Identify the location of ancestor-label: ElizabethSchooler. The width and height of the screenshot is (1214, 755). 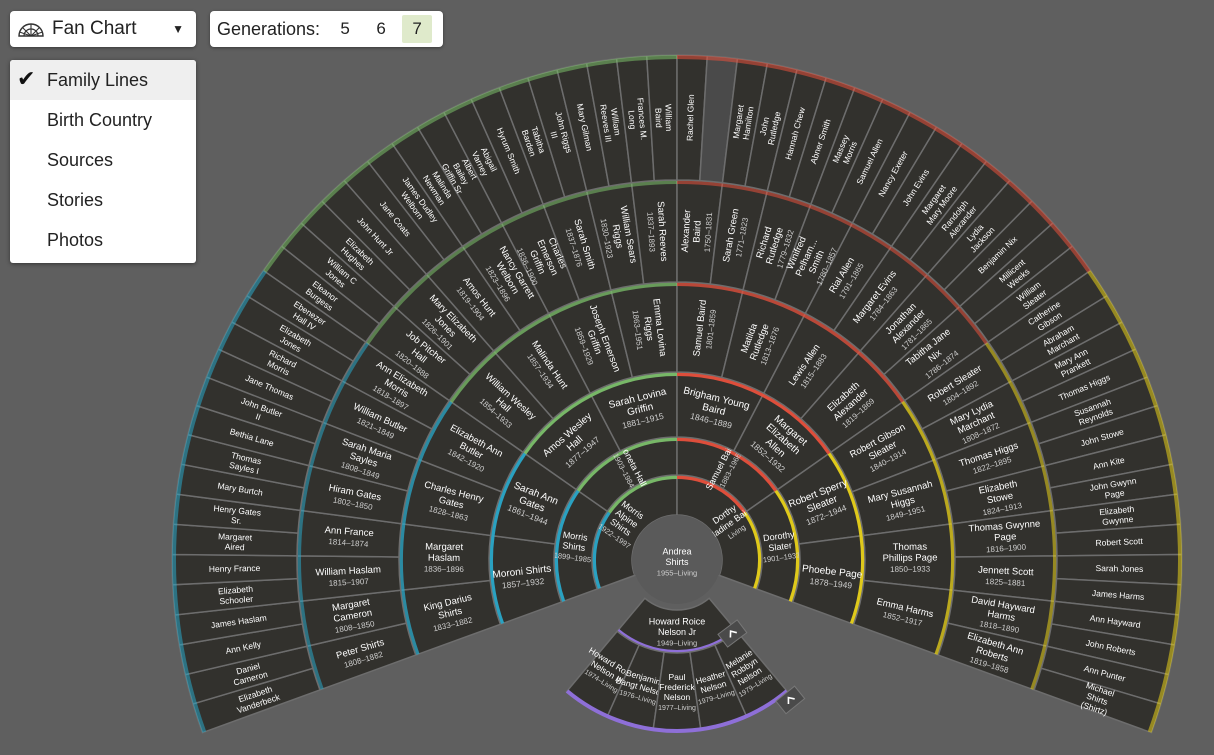
(236, 595).